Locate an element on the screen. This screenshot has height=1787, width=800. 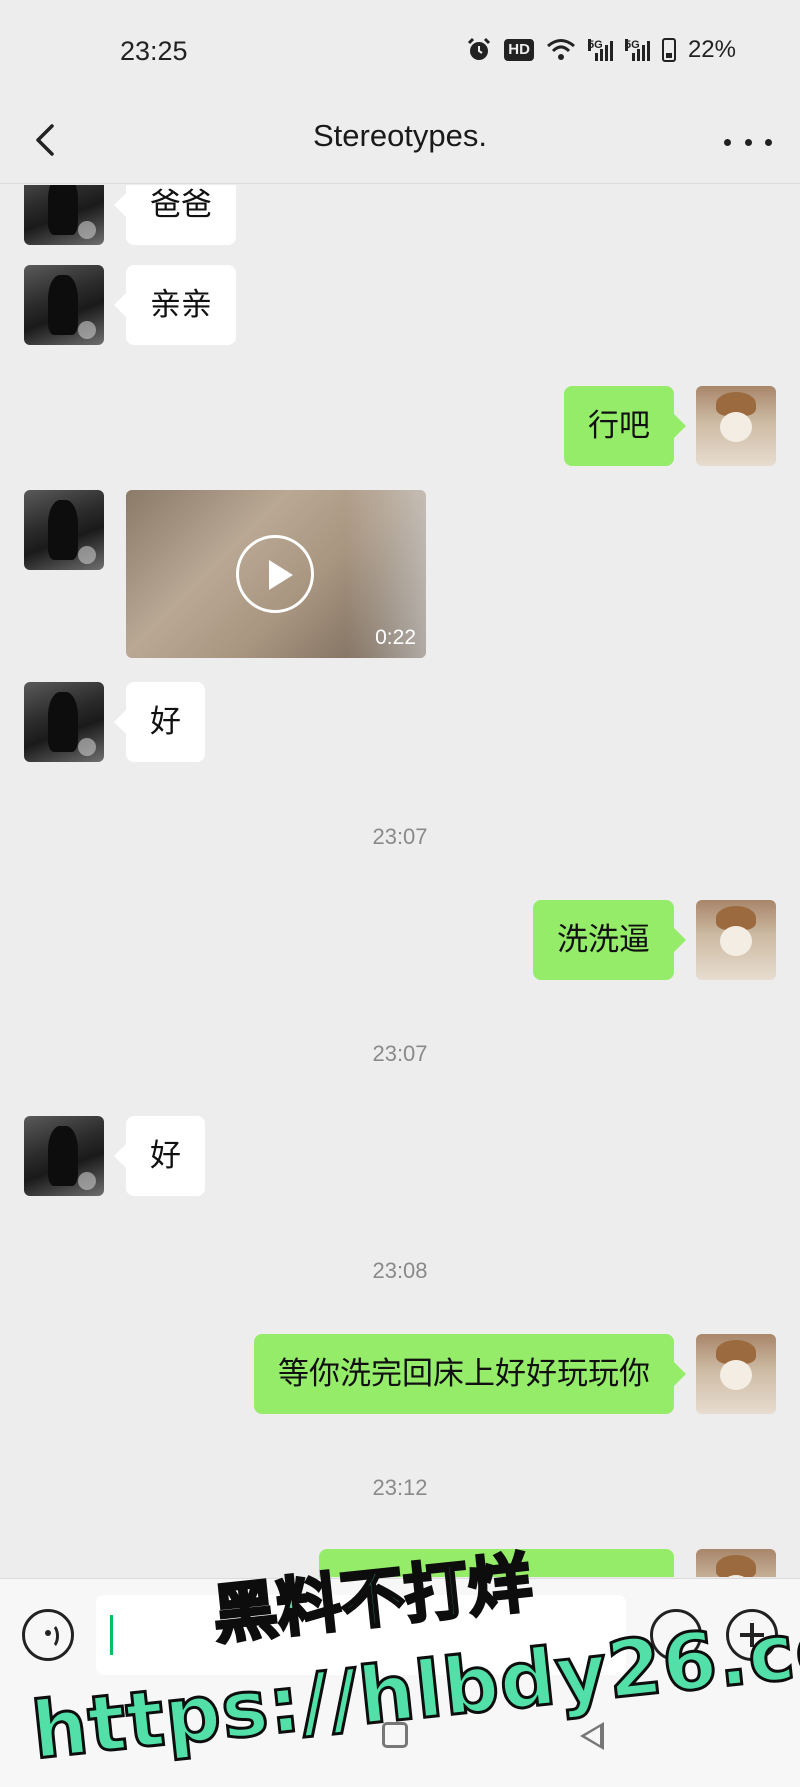
input-bar is located at coordinates (400, 1634).